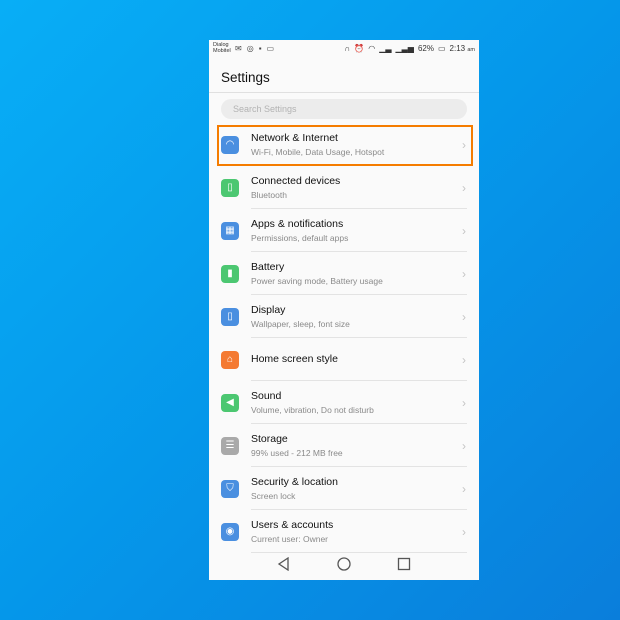 The image size is (620, 620). I want to click on image-icon: ▪, so click(260, 48).